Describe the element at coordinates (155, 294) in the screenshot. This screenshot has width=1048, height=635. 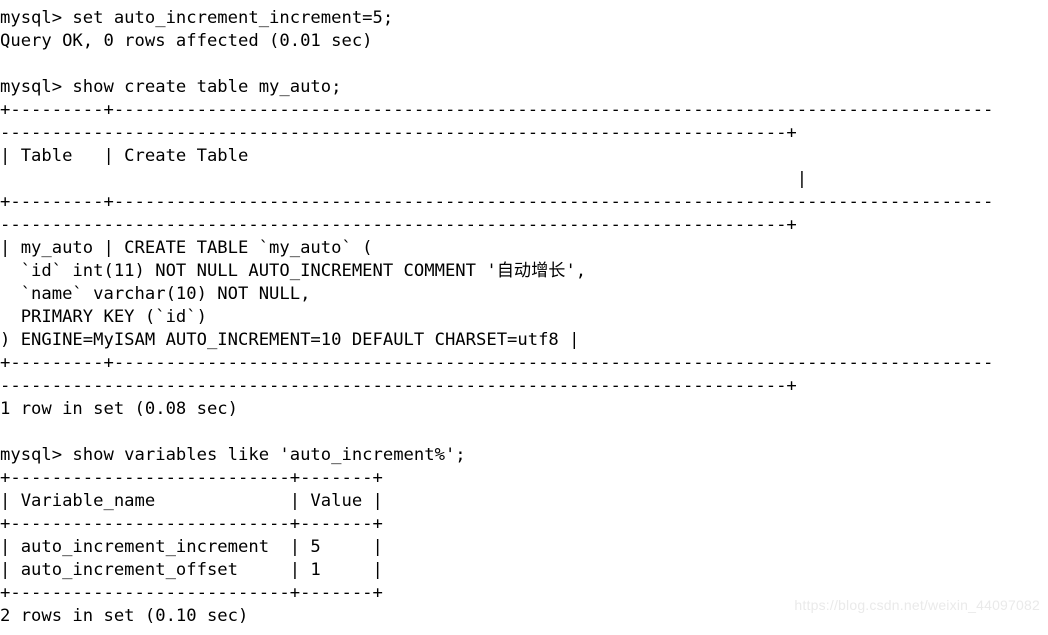
I see `terminal-line: `name` varchar(10) NOT NULL,` at that location.